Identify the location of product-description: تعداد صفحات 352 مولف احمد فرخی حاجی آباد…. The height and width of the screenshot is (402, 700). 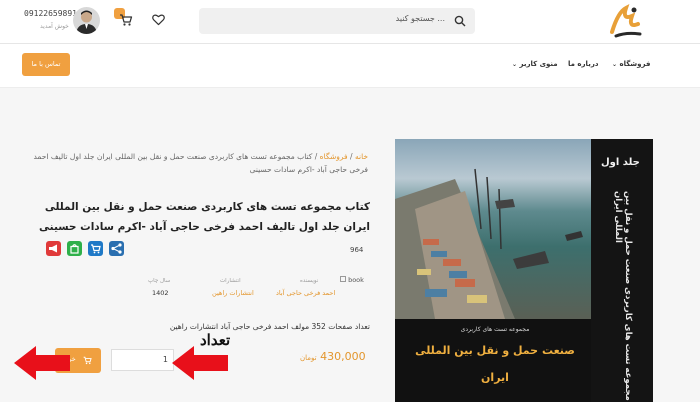
(269, 326).